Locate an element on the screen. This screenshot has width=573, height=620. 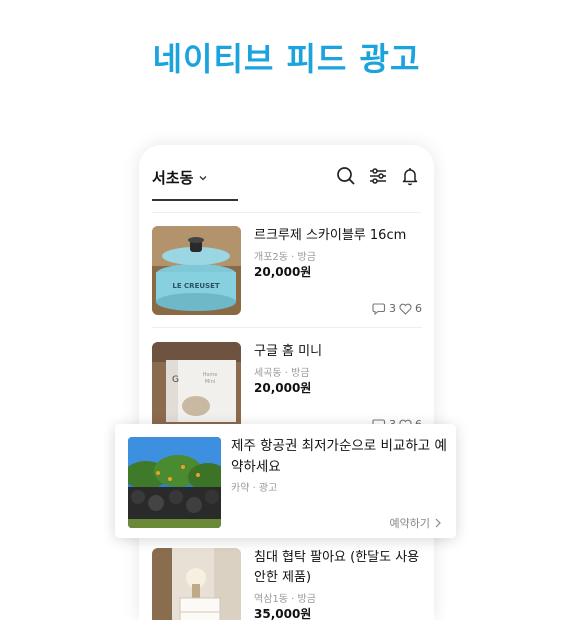
svg-text: Mini is located at coordinates (210, 382).